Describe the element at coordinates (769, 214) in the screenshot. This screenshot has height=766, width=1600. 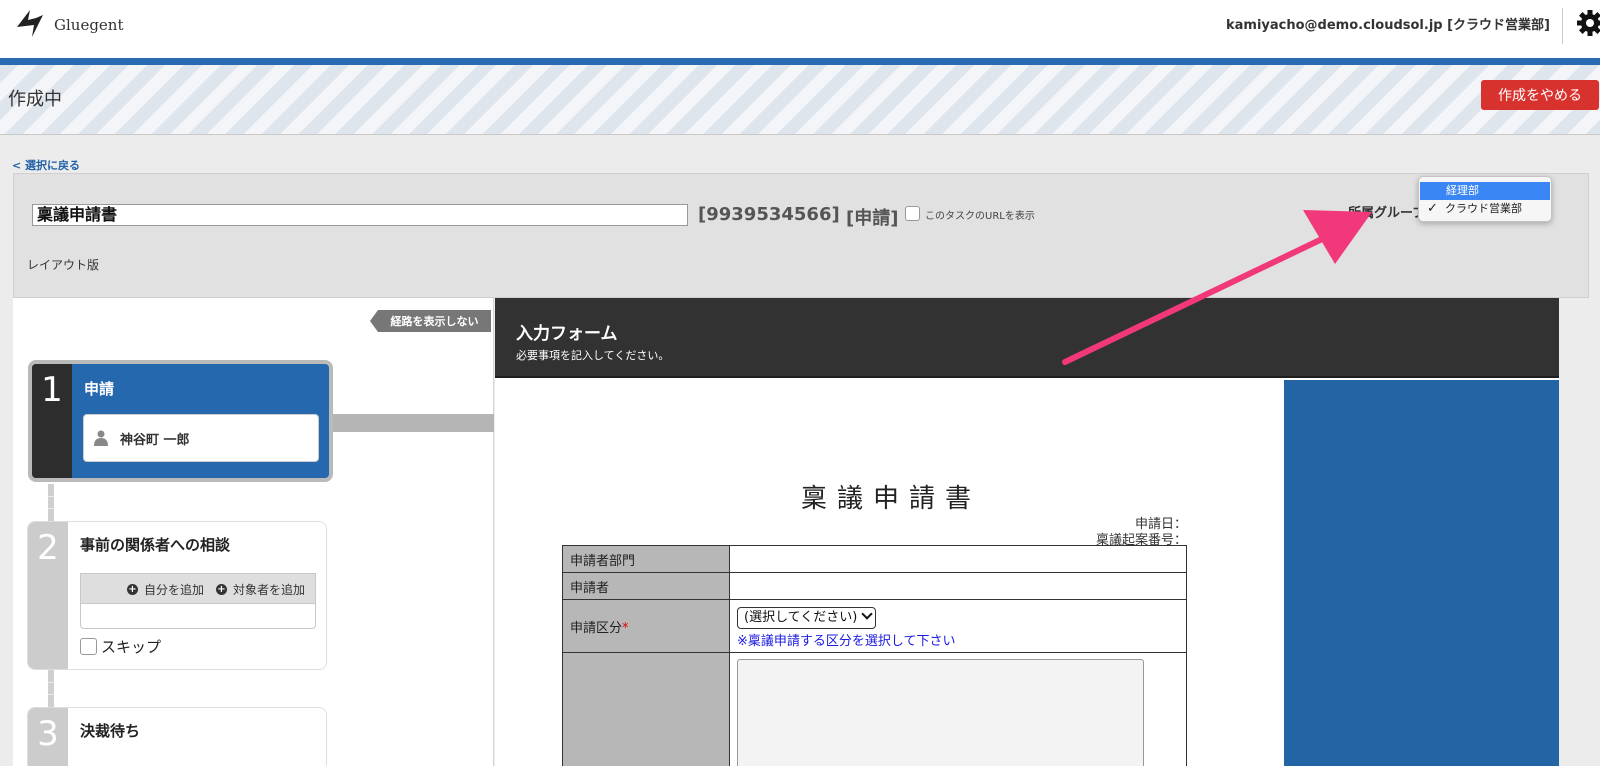
I see `task-id: [9939534566]` at that location.